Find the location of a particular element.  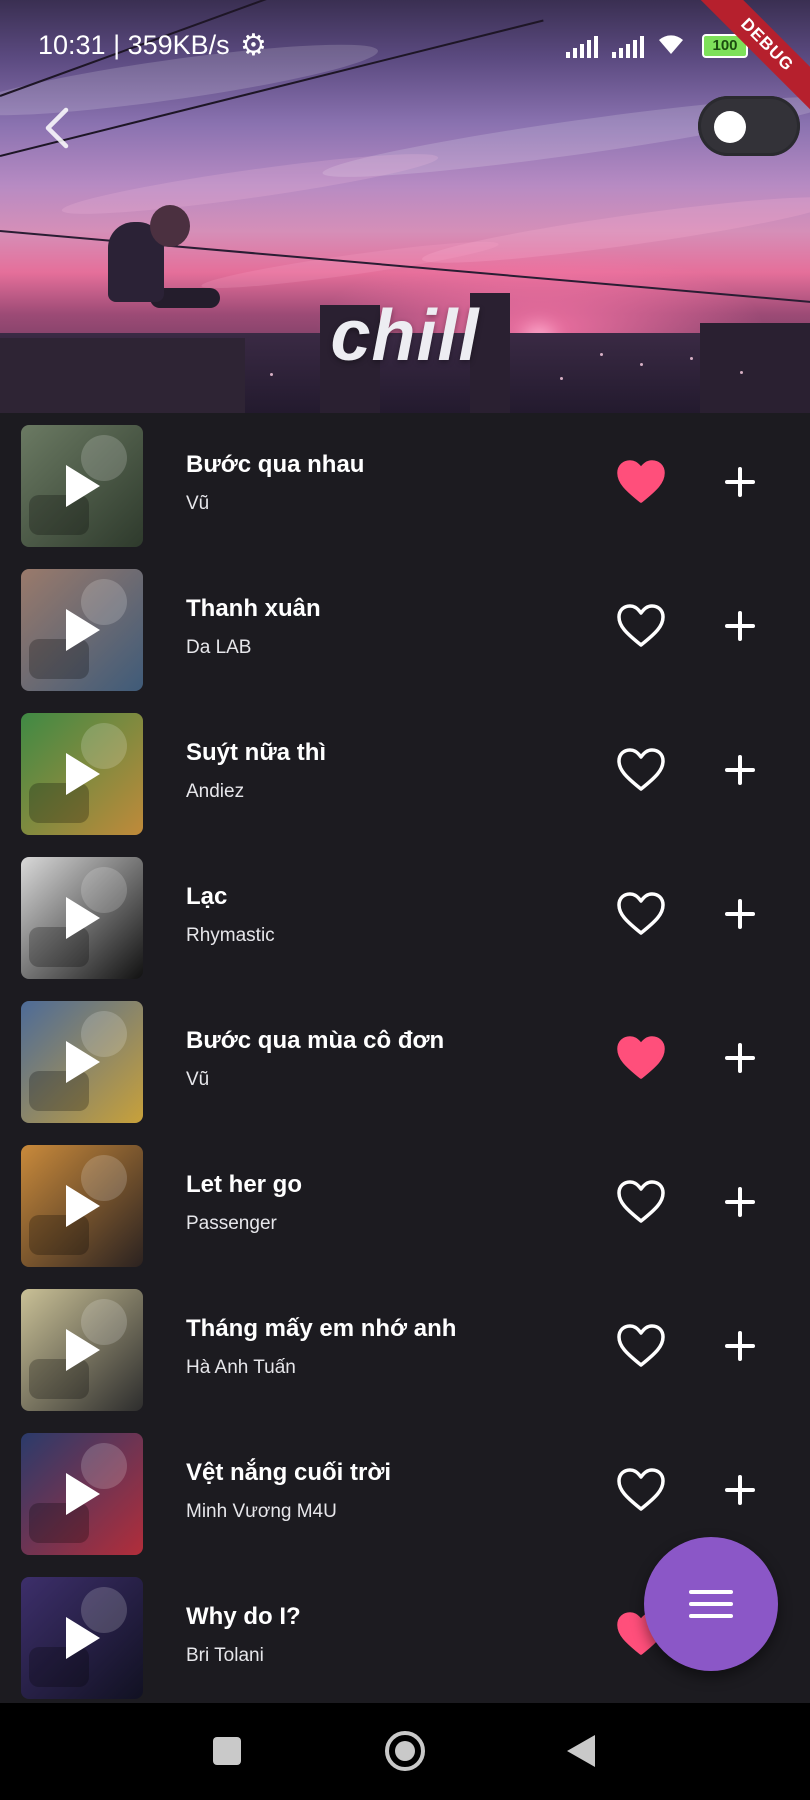

wifi-icon is located at coordinates (671, 46).